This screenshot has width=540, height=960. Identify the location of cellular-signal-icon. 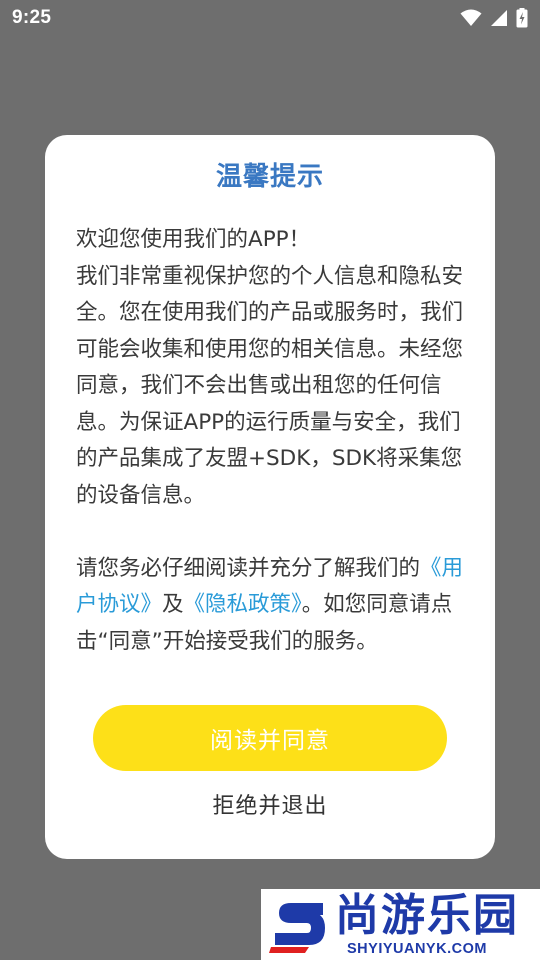
(499, 18).